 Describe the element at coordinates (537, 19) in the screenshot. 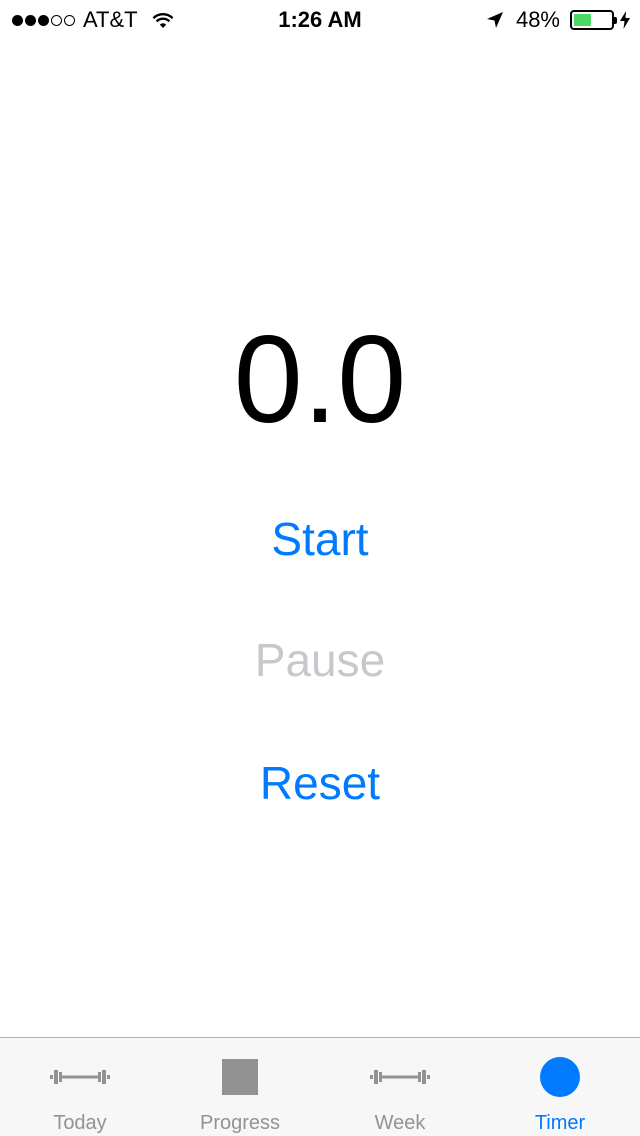

I see `battery-percentage: 48%` at that location.